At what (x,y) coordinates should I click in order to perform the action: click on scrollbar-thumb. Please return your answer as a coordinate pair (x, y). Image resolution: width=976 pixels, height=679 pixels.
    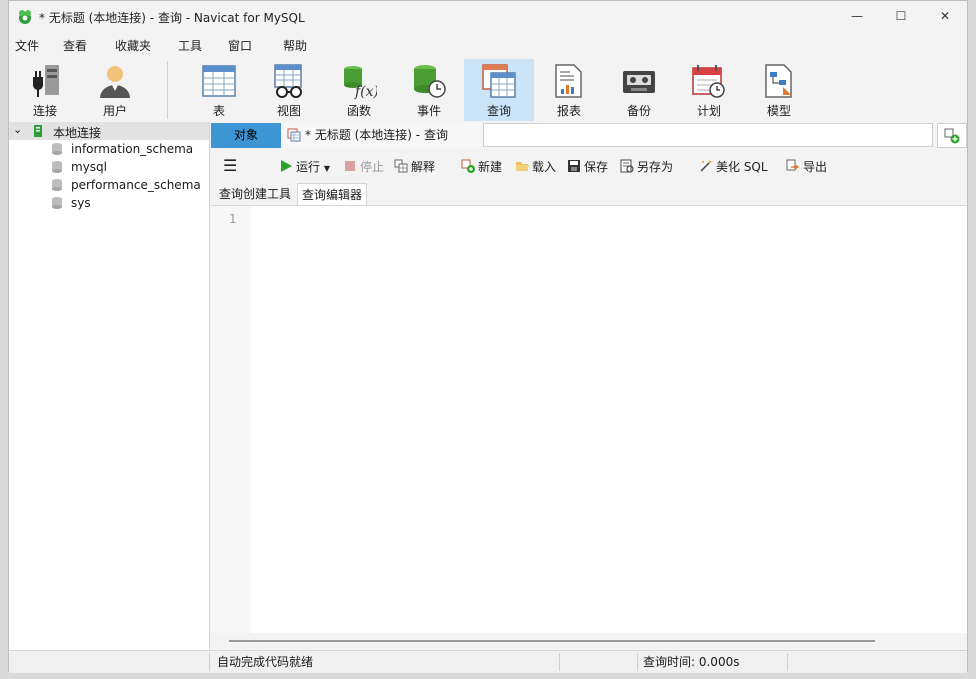
    Looking at the image, I should click on (552, 641).